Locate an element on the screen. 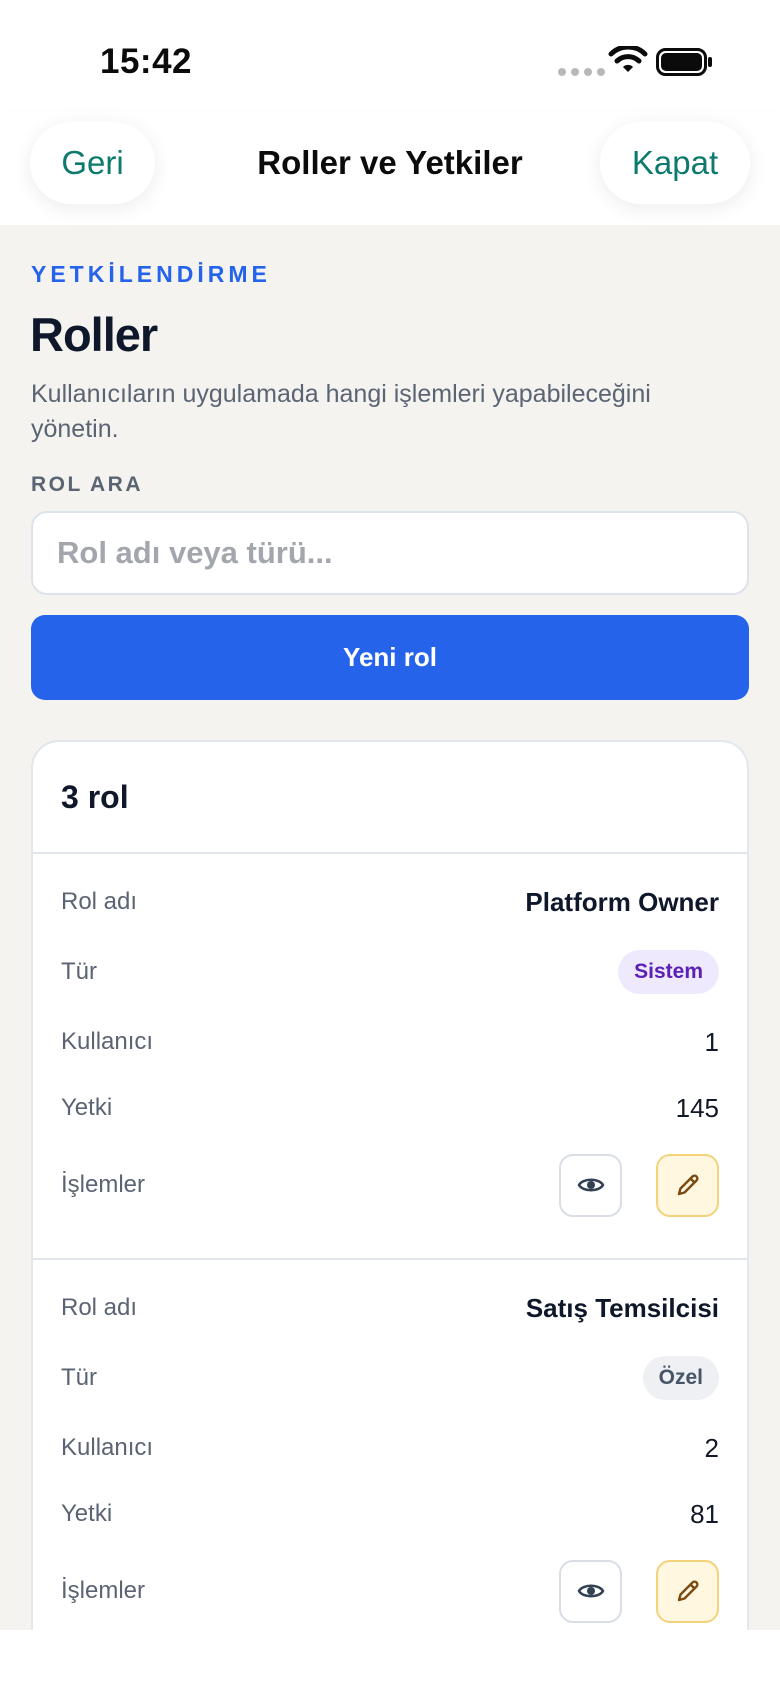  role-name: Platform Owner is located at coordinates (622, 901).